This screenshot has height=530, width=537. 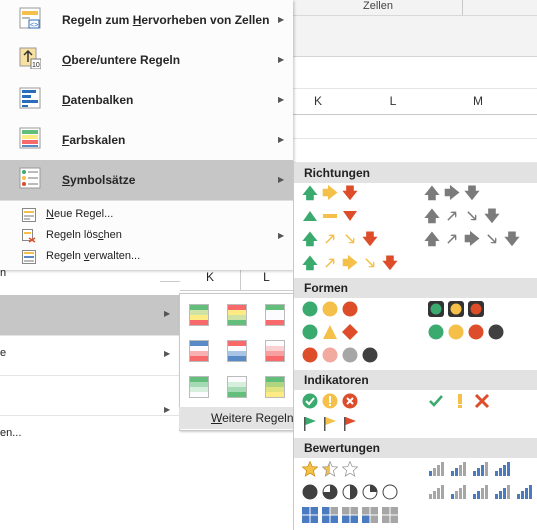 I want to click on icon-set-3-triangles, so click(x=352, y=218).